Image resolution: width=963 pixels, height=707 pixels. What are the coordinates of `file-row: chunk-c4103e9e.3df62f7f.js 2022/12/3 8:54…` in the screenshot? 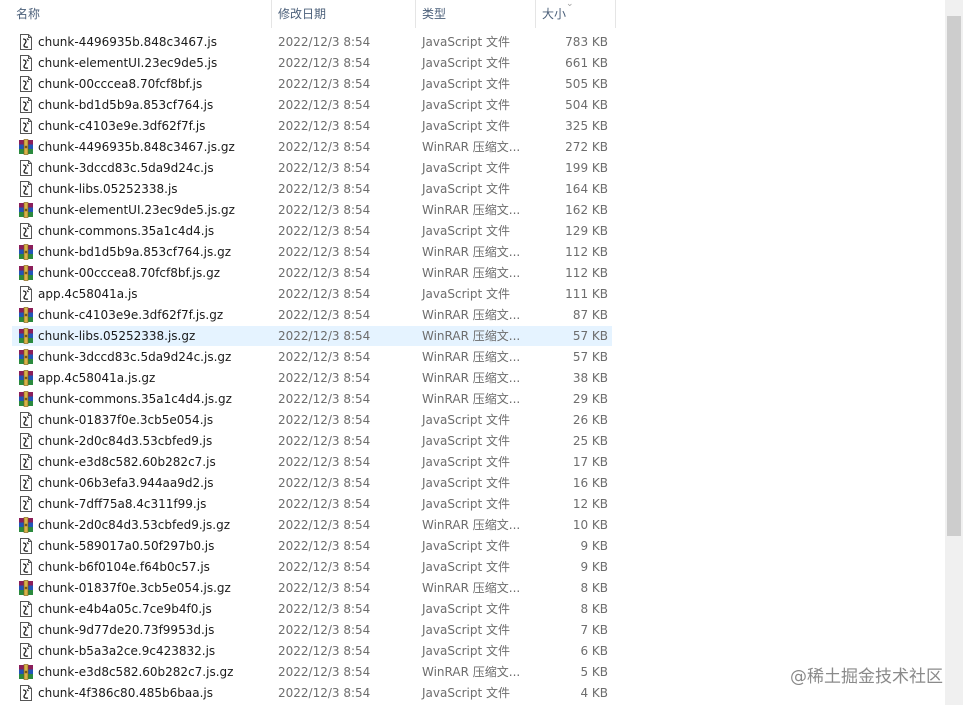 It's located at (312, 126).